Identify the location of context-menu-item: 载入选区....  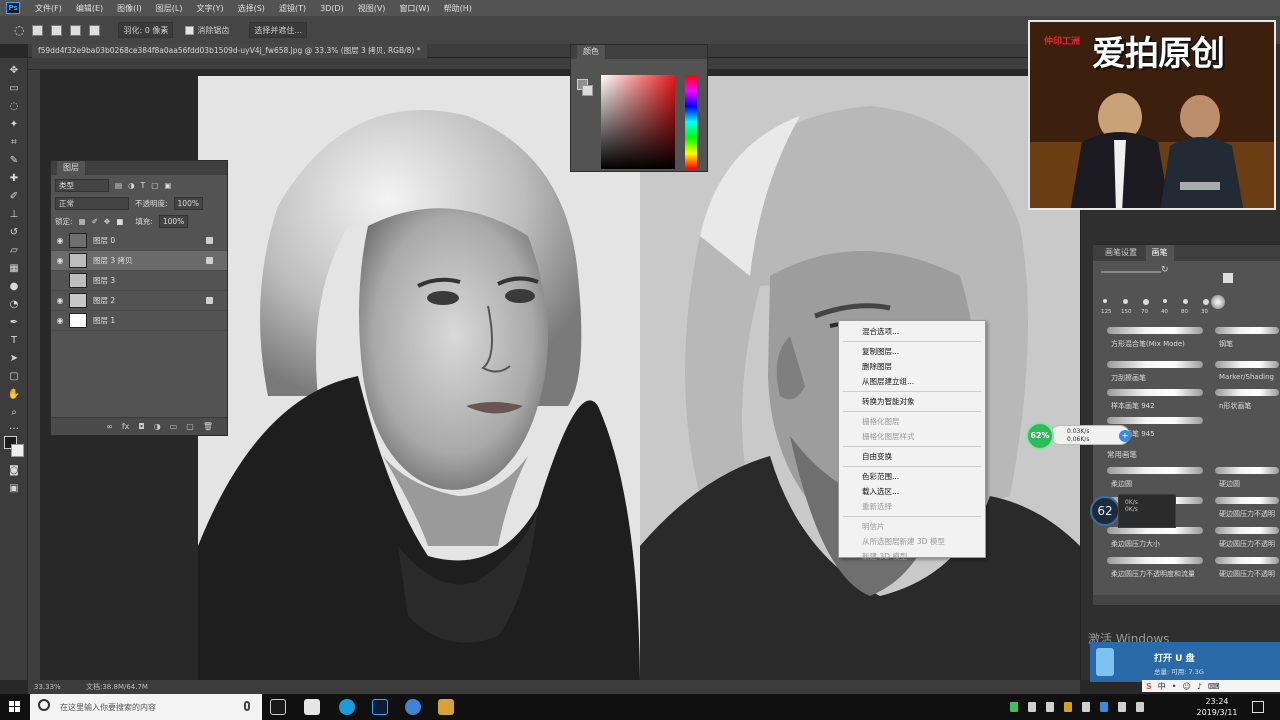
(912, 491).